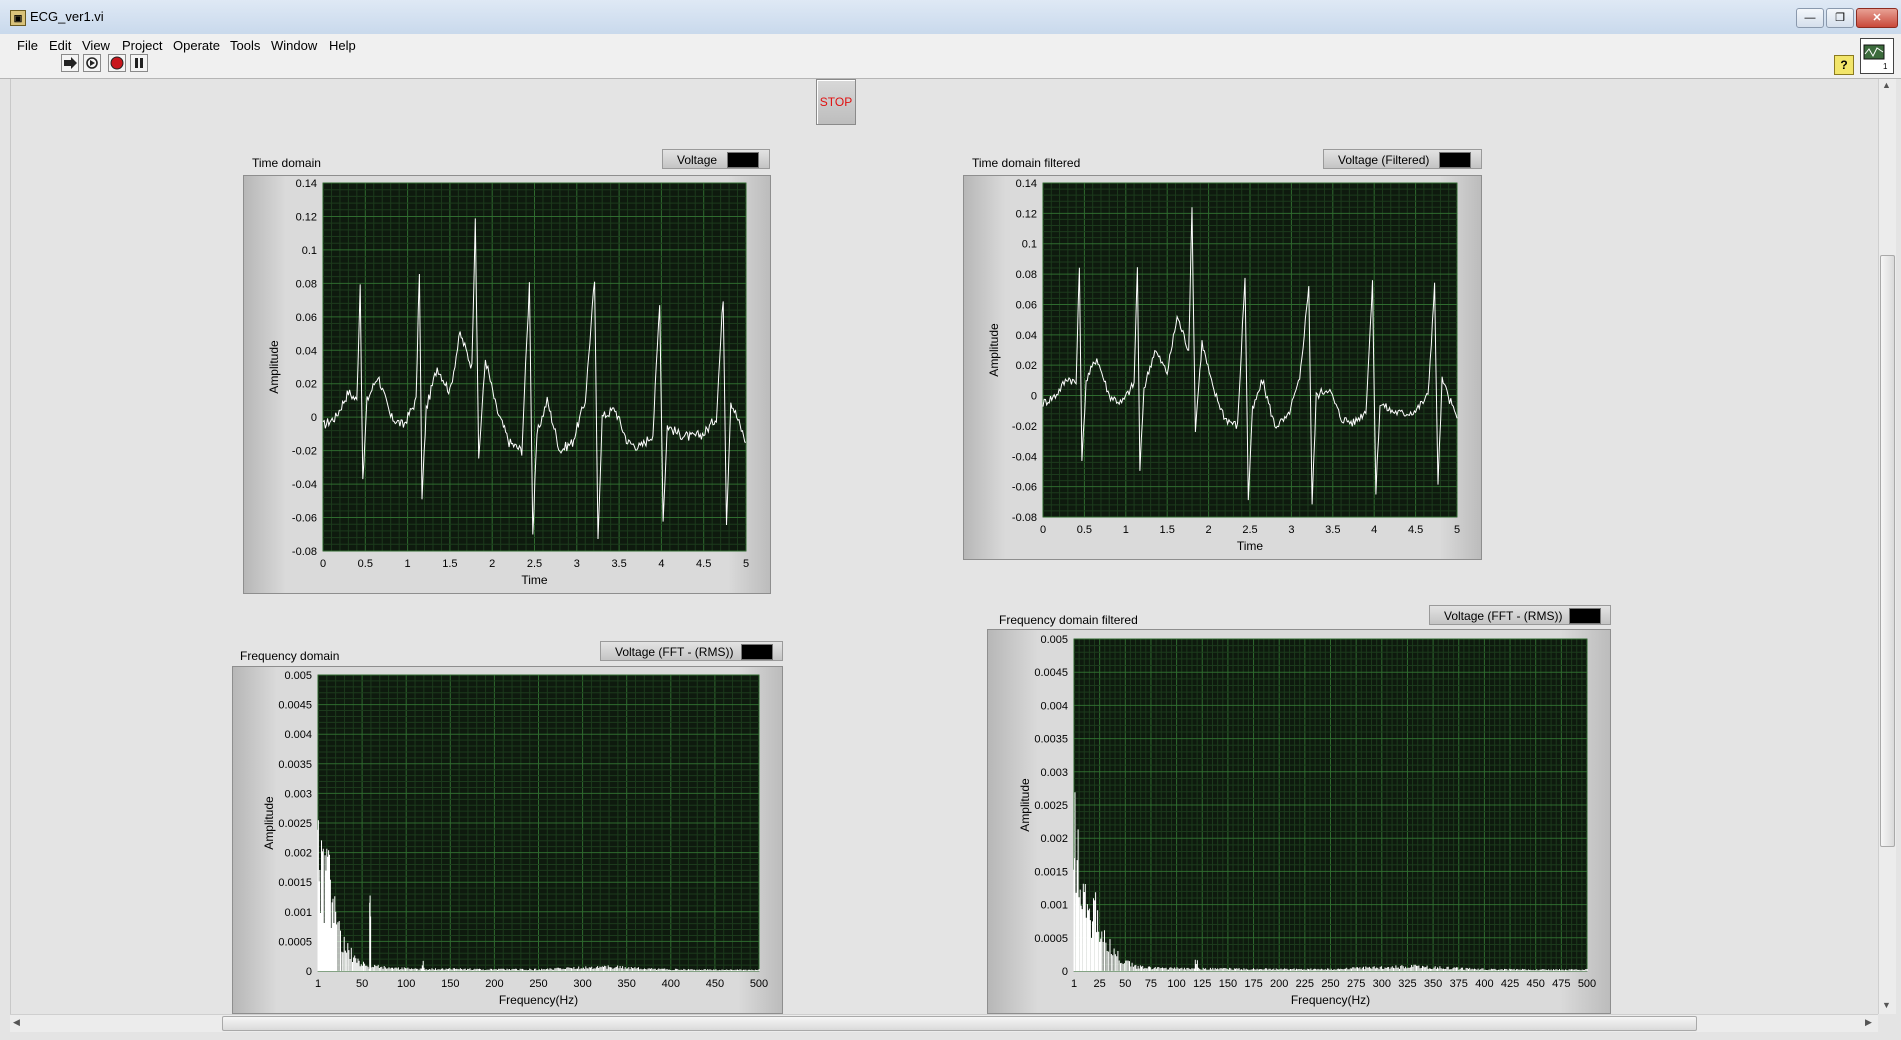 Image resolution: width=1901 pixels, height=1040 pixels. Describe the element at coordinates (1407, 984) in the screenshot. I see `x-tick-label: 325` at that location.